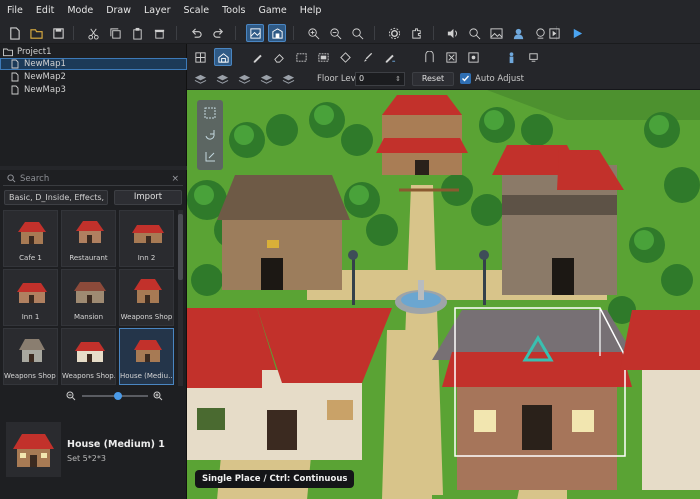 The height and width of the screenshot is (499, 700). What do you see at coordinates (244, 79) in the screenshot?
I see `layer-2-icon` at bounding box center [244, 79].